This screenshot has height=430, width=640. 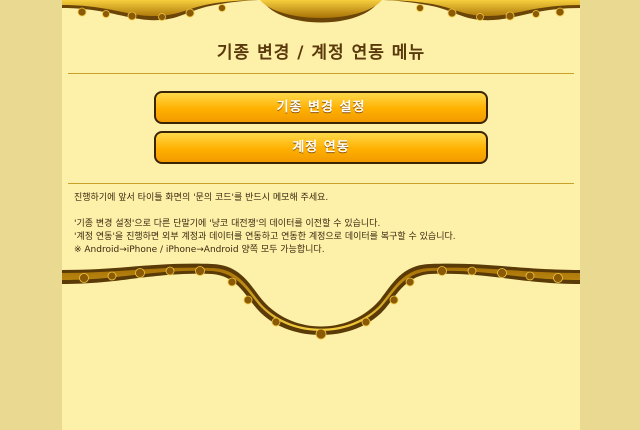 What do you see at coordinates (321, 183) in the screenshot?
I see `buttons-divider` at bounding box center [321, 183].